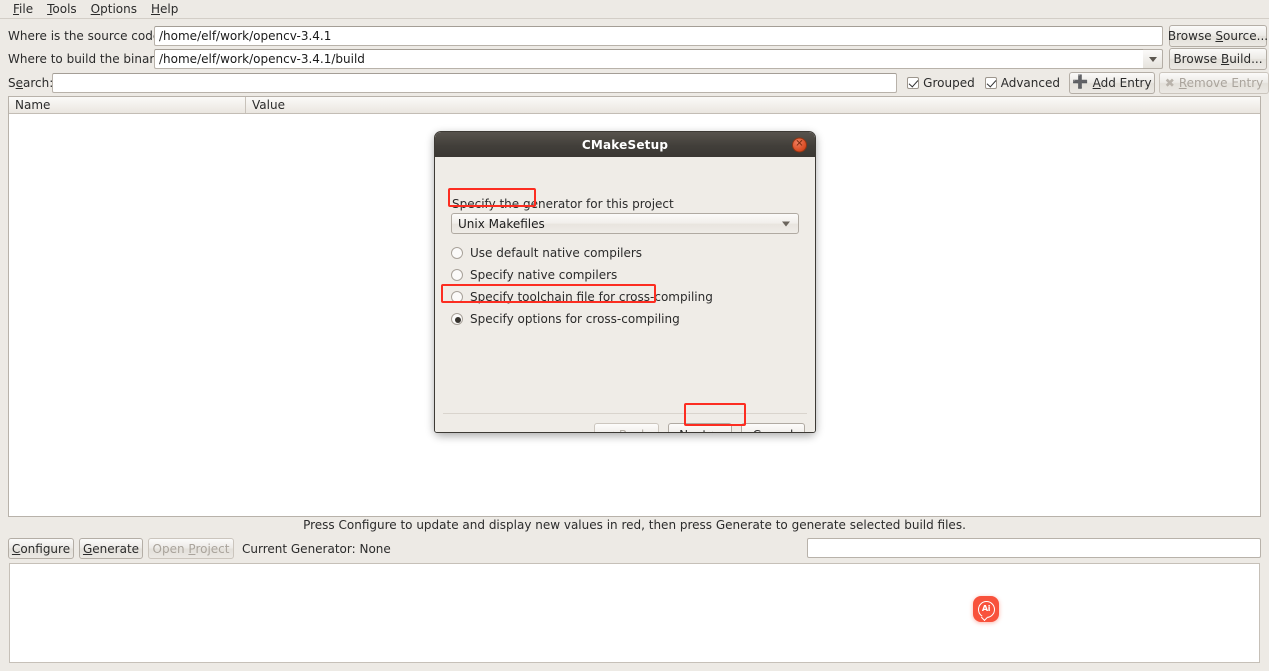 This screenshot has height=671, width=1269. I want to click on menu-item-help: Help, so click(164, 9).